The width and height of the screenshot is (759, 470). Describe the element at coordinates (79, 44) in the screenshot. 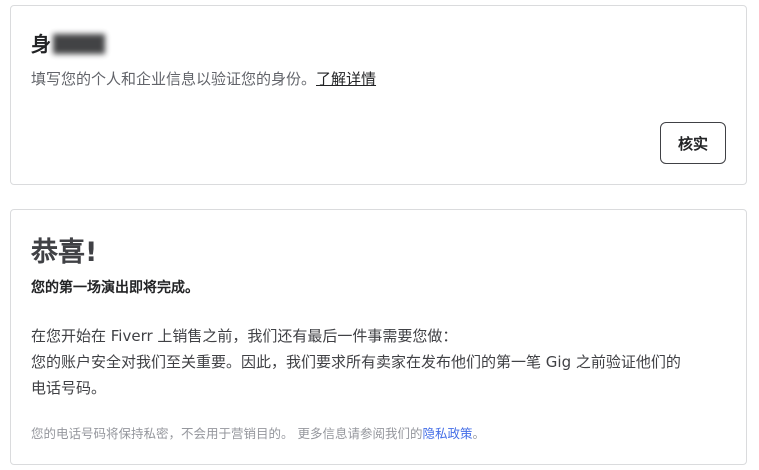

I see `identity-title-obscured` at that location.